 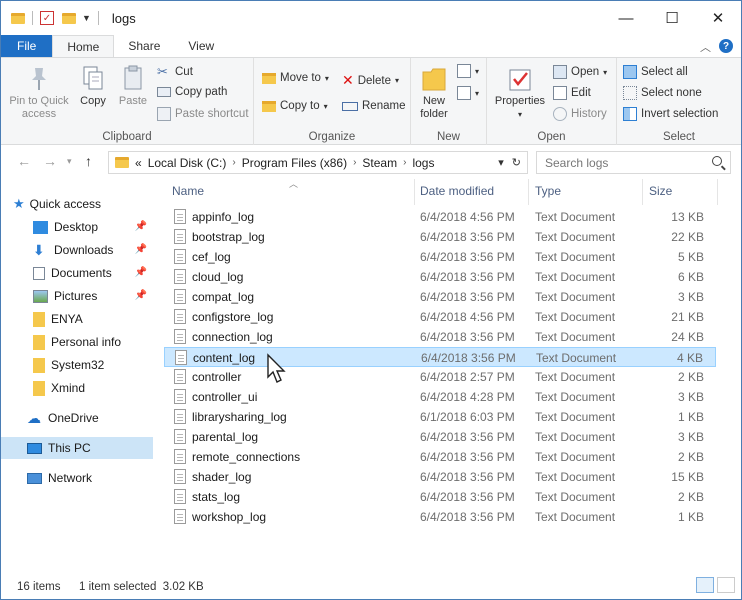 What do you see at coordinates (457, 191) in the screenshot?
I see `column-date-modified: Date modified` at bounding box center [457, 191].